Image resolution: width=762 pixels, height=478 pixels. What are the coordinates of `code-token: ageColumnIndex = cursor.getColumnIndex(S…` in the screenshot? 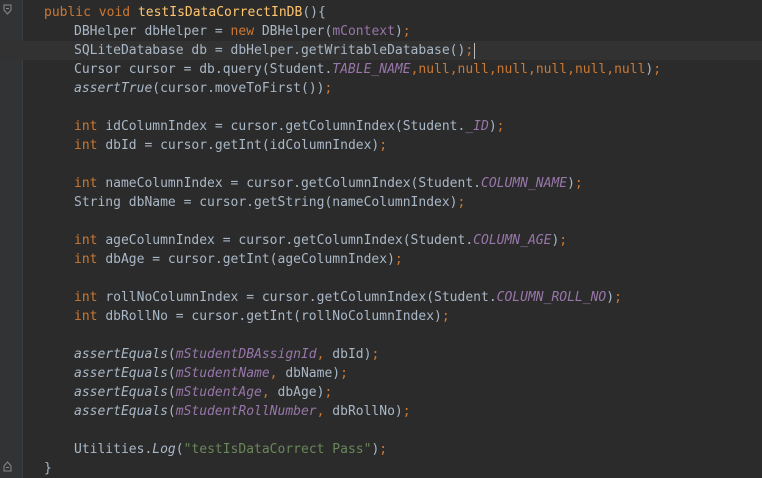 It's located at (289, 240).